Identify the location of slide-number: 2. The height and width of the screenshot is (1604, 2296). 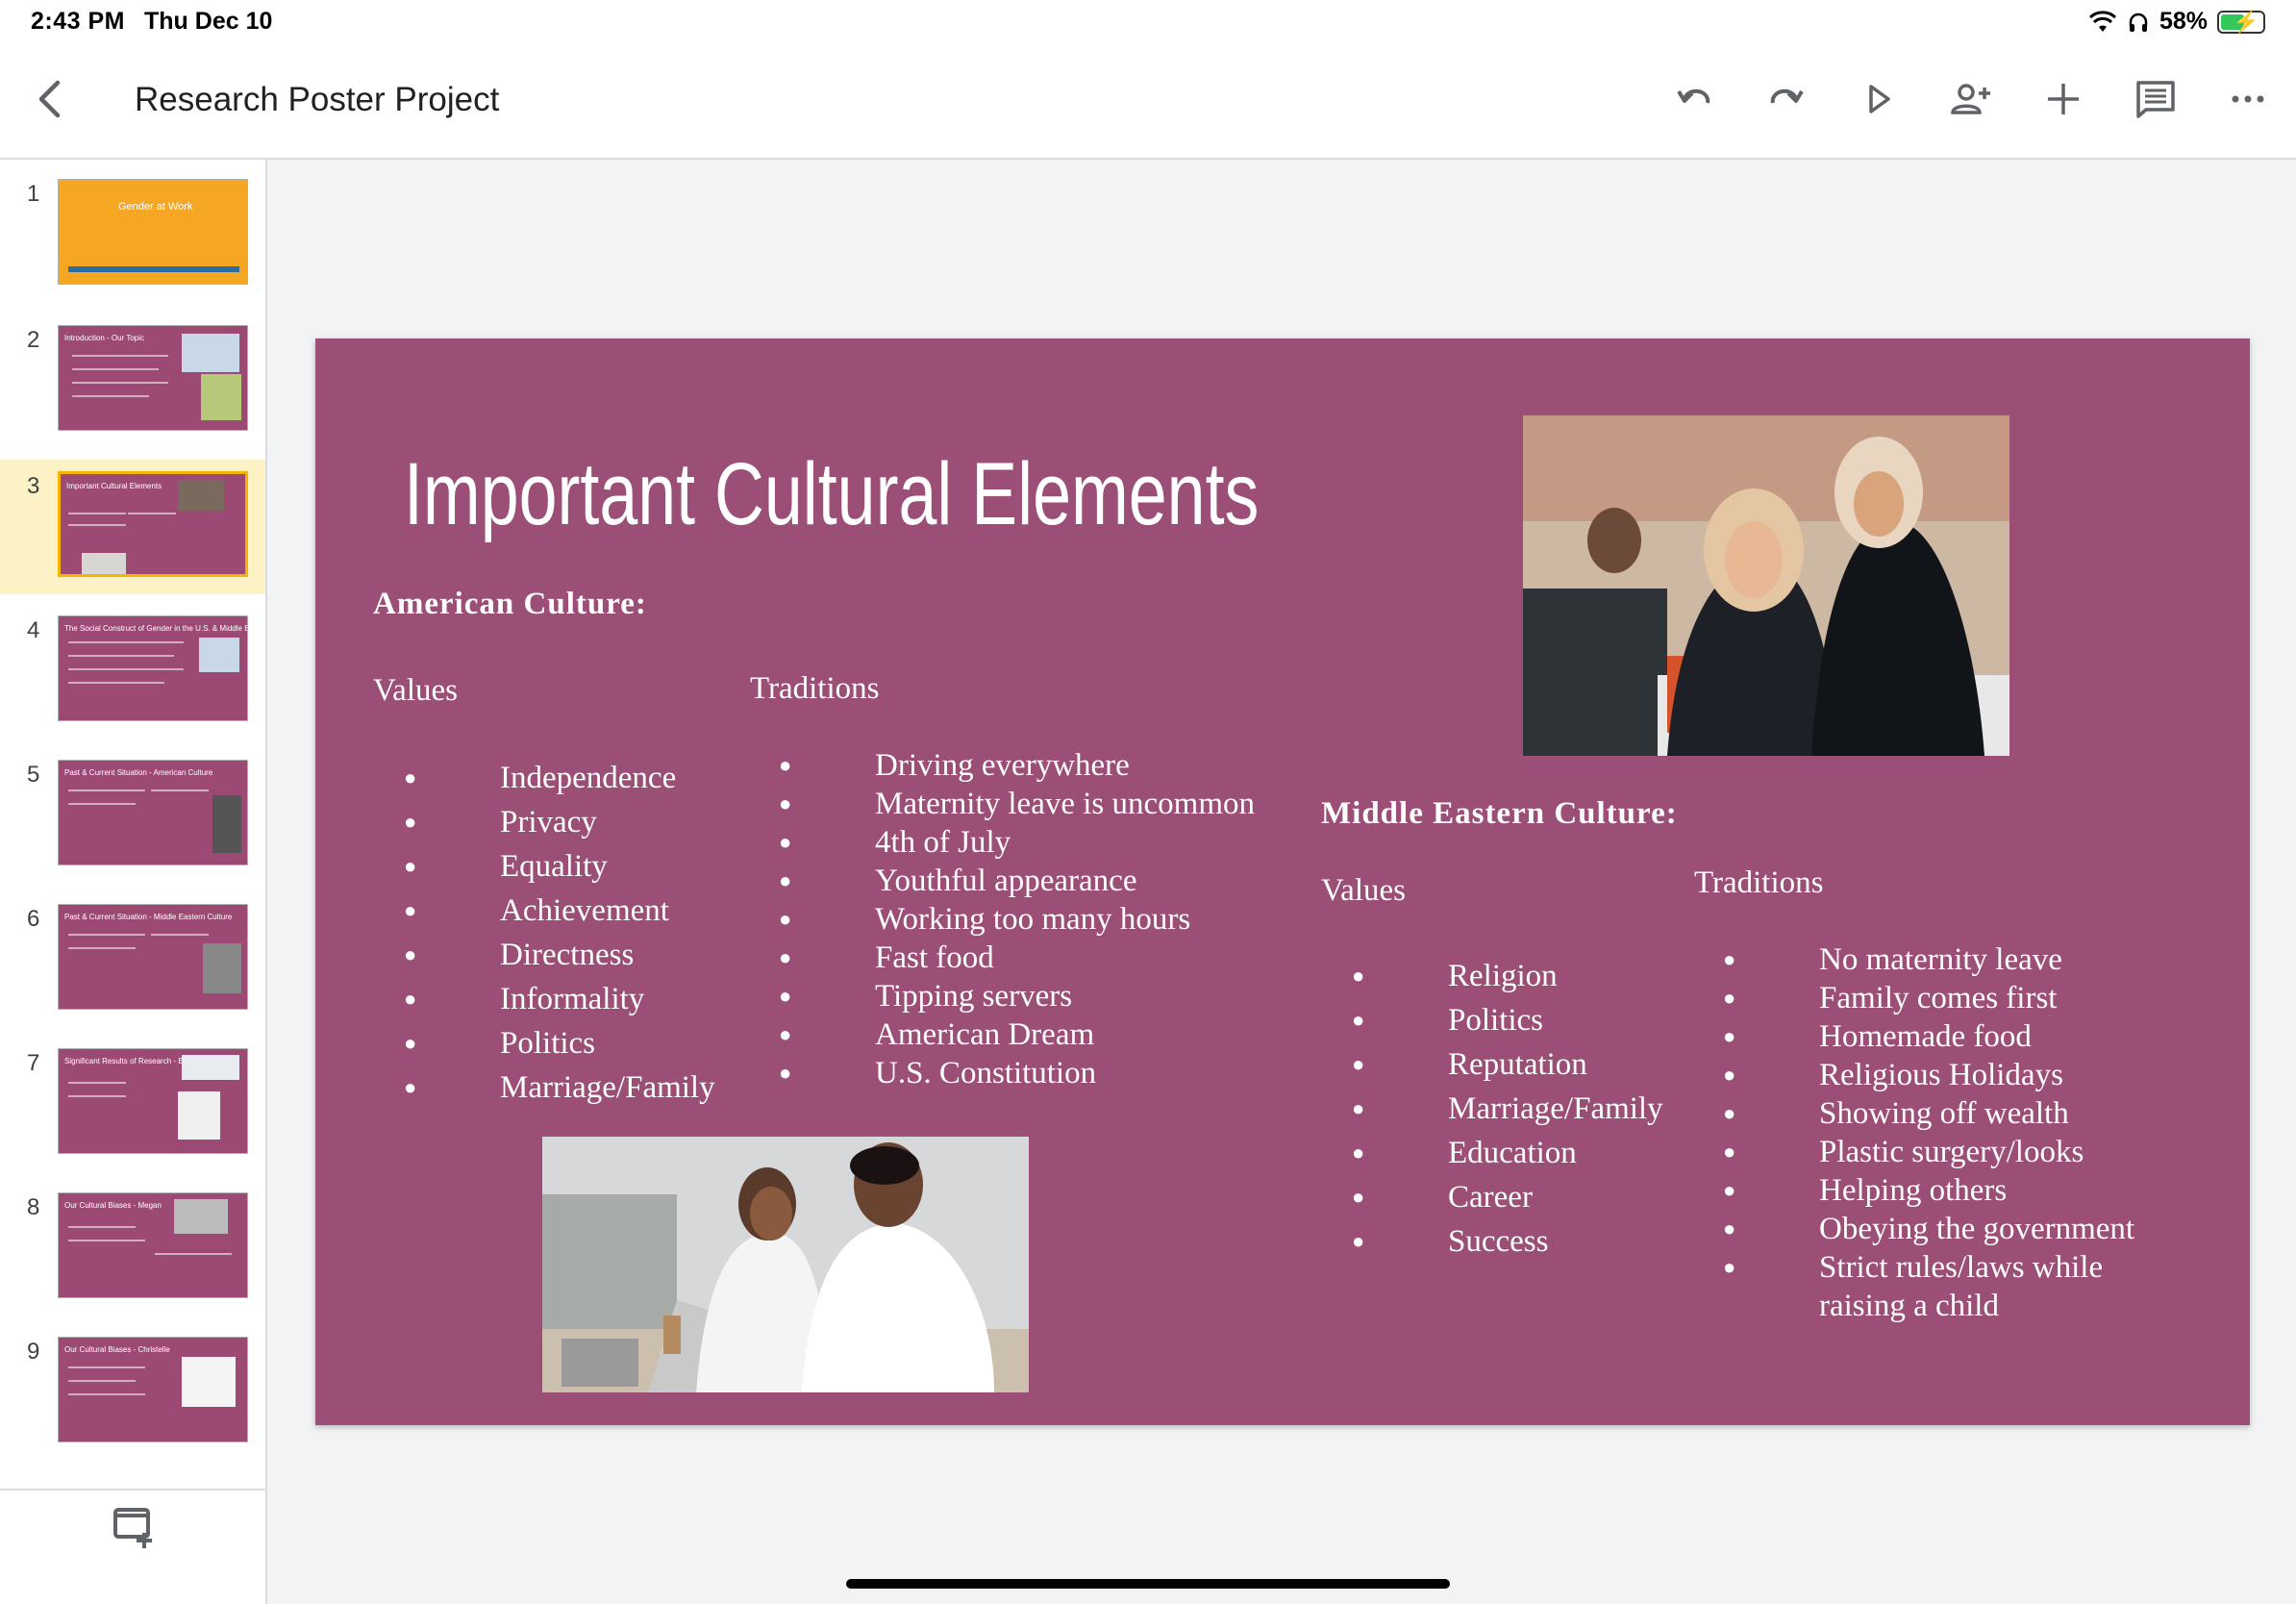
(33, 340).